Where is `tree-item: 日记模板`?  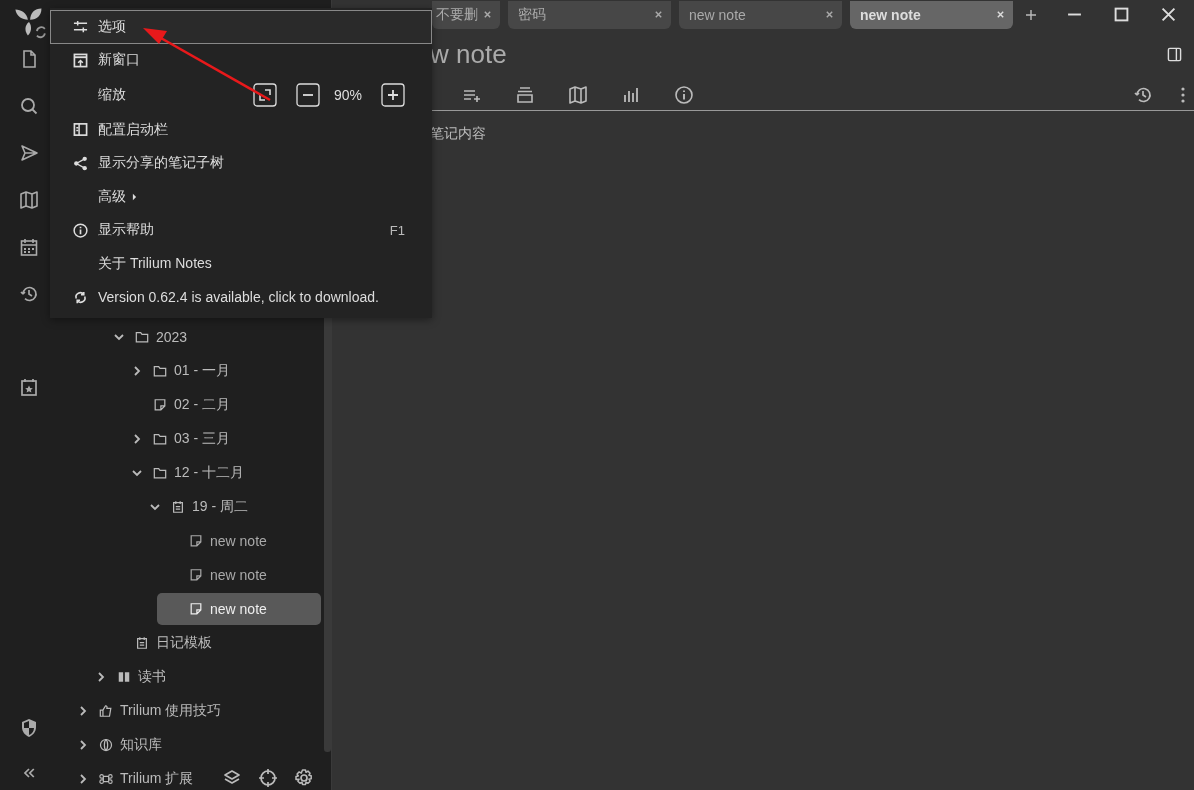
tree-item: 日记模板 is located at coordinates (226, 643).